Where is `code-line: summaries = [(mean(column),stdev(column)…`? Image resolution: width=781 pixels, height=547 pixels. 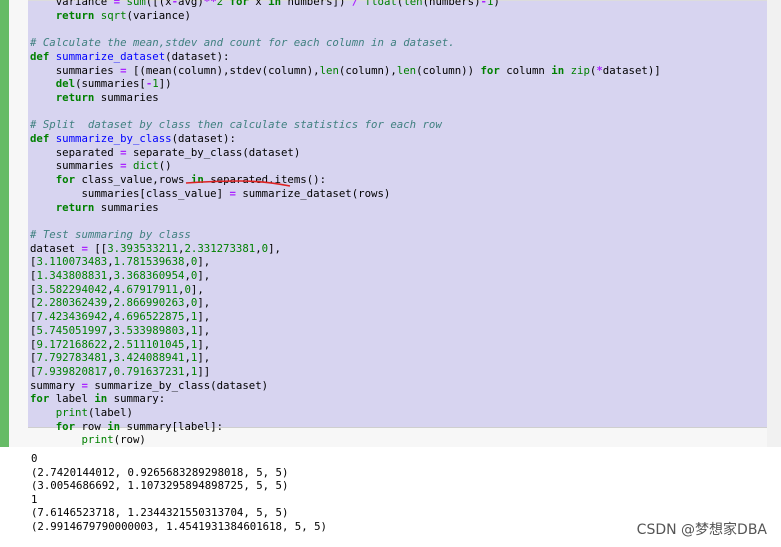
code-line: summaries = [(mean(column),stdev(column)… is located at coordinates (345, 70).